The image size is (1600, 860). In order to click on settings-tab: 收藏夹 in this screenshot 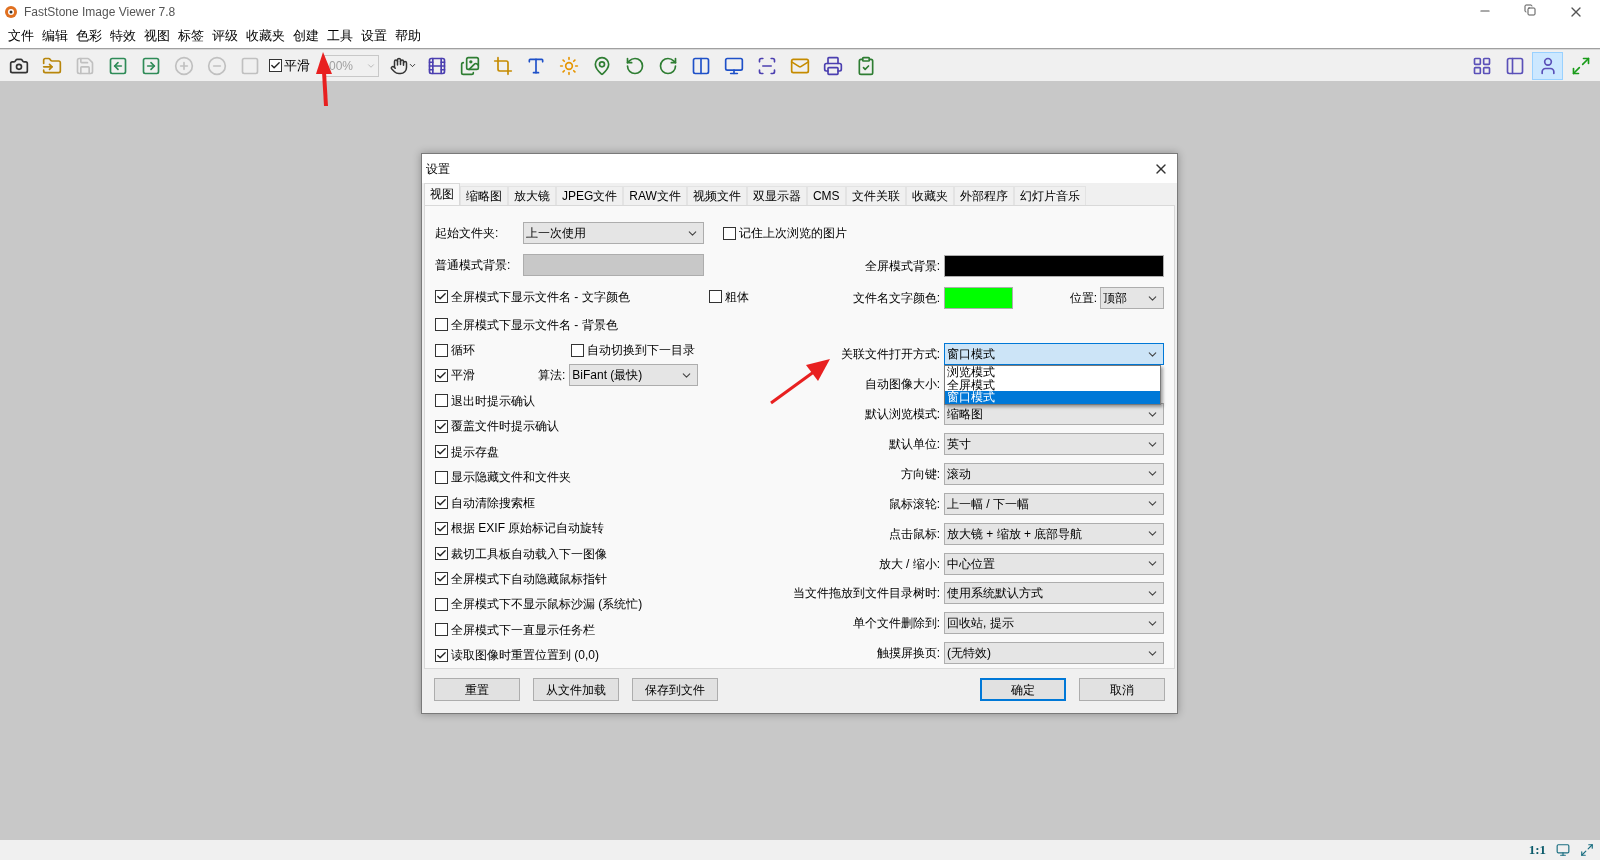, I will do `click(929, 195)`.